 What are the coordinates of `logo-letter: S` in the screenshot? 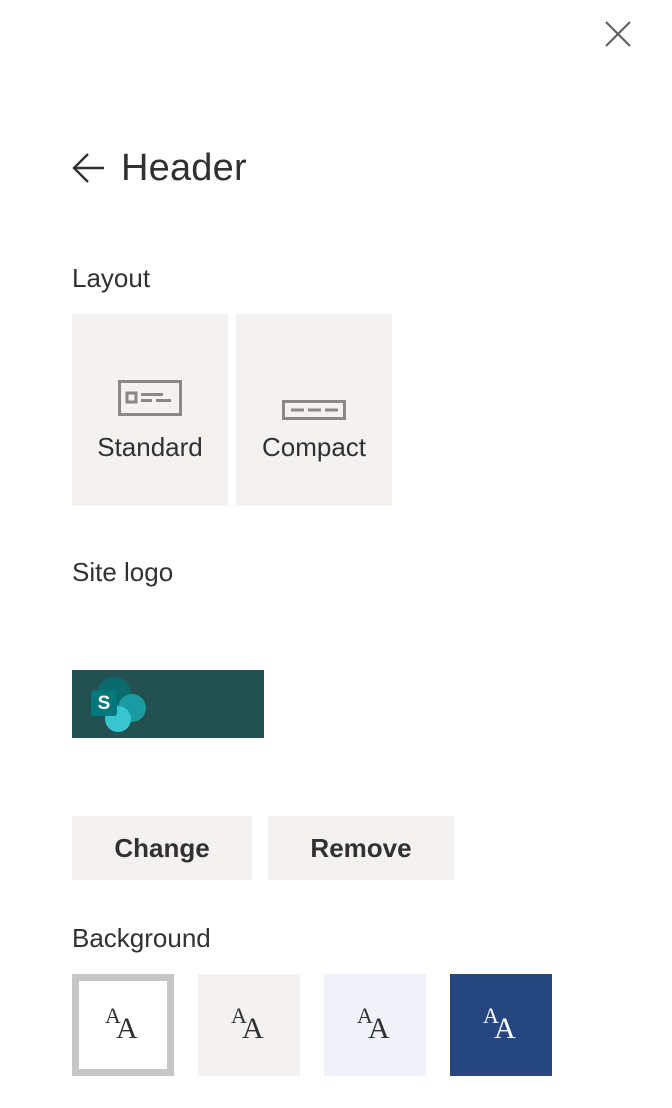 It's located at (104, 703).